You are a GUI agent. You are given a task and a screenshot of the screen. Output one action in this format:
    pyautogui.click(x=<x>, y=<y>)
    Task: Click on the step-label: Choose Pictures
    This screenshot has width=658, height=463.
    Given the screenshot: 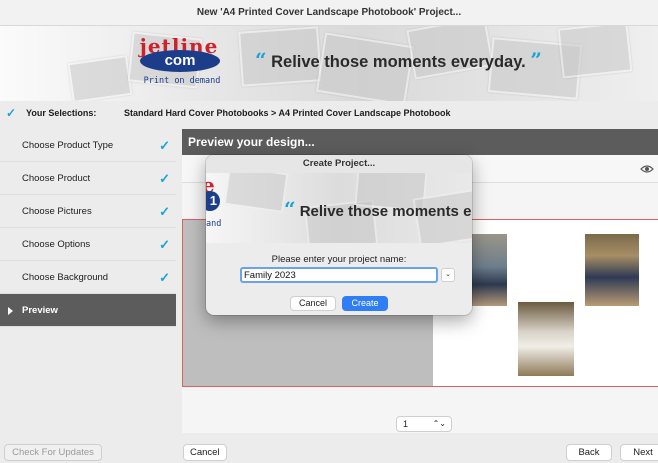 What is the action you would take?
    pyautogui.click(x=57, y=211)
    